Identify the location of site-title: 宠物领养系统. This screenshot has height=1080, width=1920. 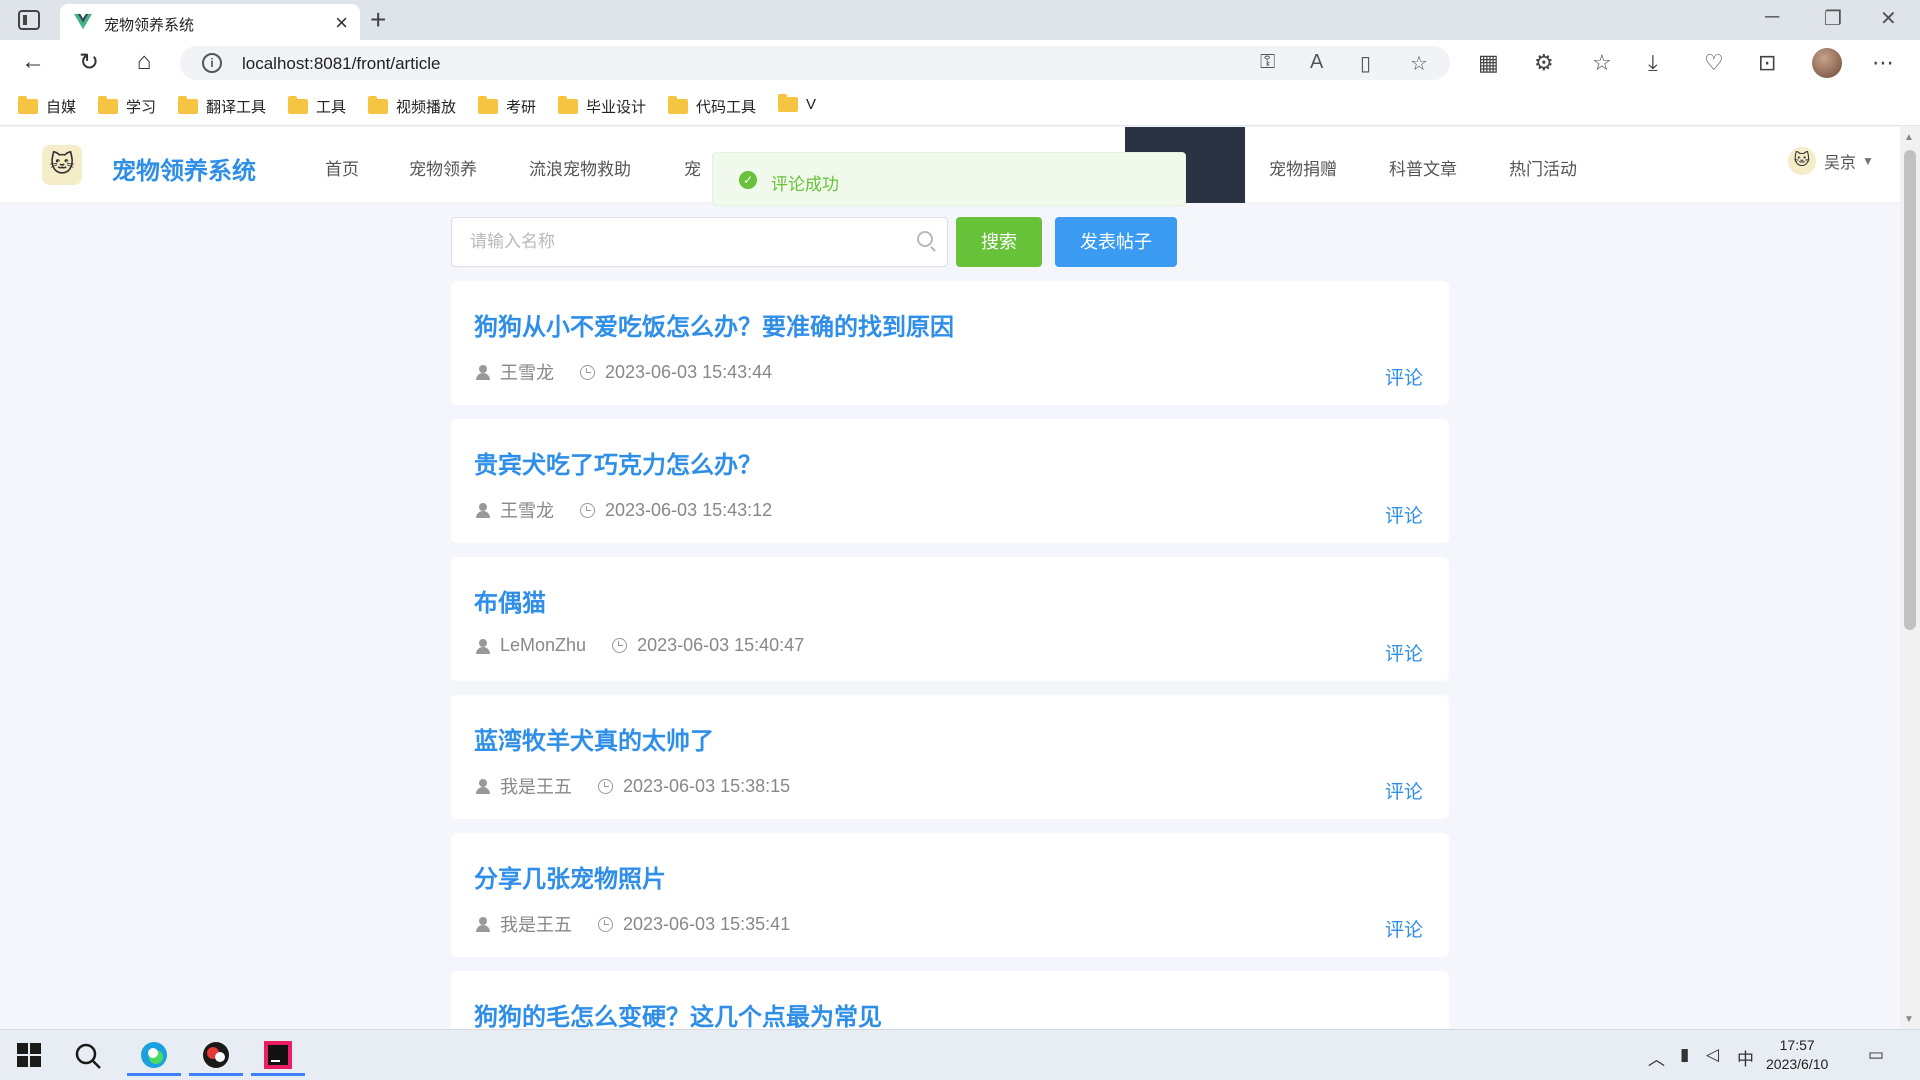
(184, 168).